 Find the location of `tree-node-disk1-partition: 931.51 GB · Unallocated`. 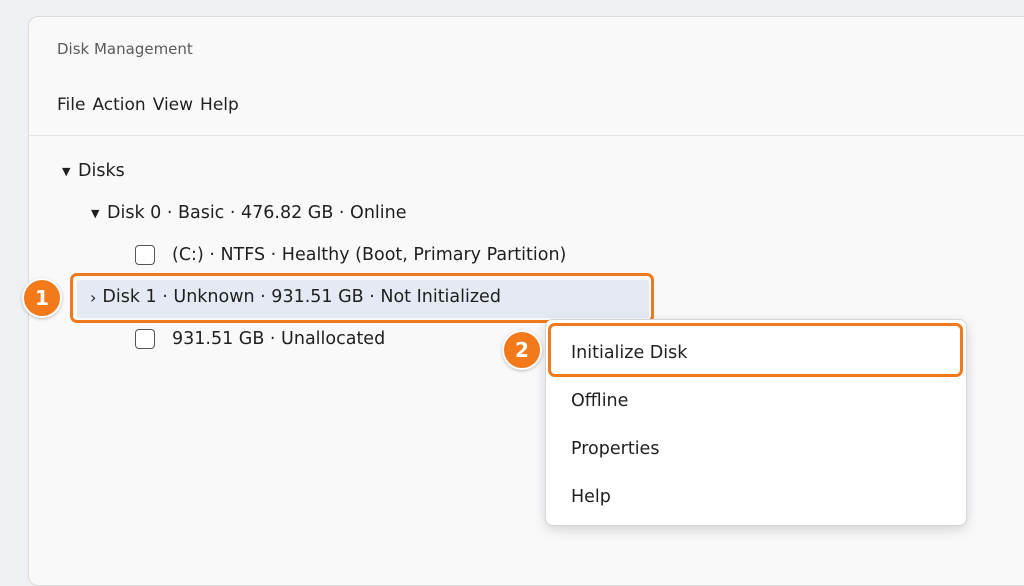

tree-node-disk1-partition: 931.51 GB · Unallocated is located at coordinates (260, 339).